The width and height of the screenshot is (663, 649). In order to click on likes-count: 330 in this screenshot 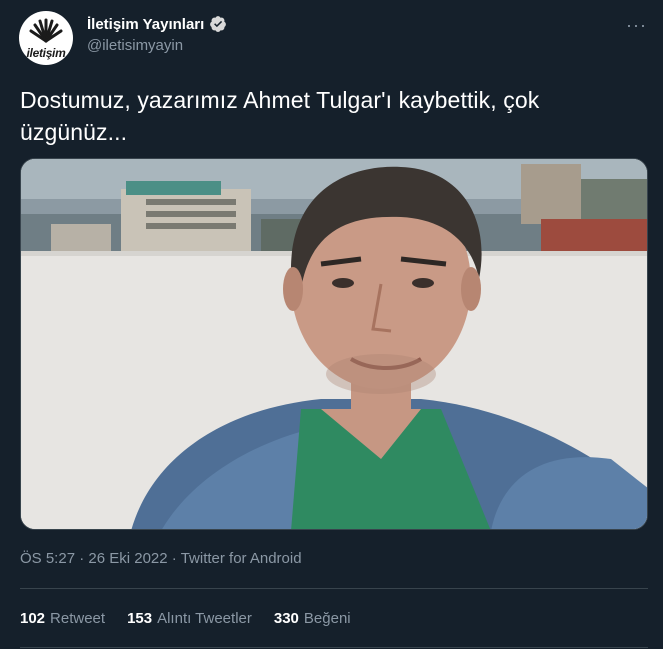, I will do `click(286, 618)`.